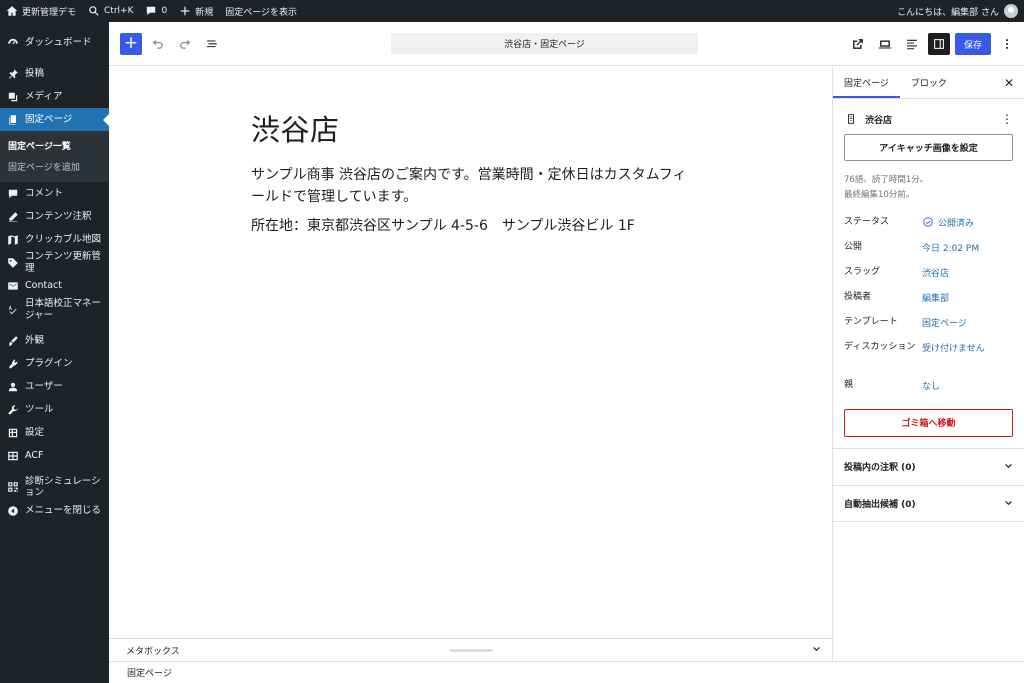 Image resolution: width=1024 pixels, height=683 pixels. What do you see at coordinates (473, 128) in the screenshot?
I see `post-title: 渋谷店` at bounding box center [473, 128].